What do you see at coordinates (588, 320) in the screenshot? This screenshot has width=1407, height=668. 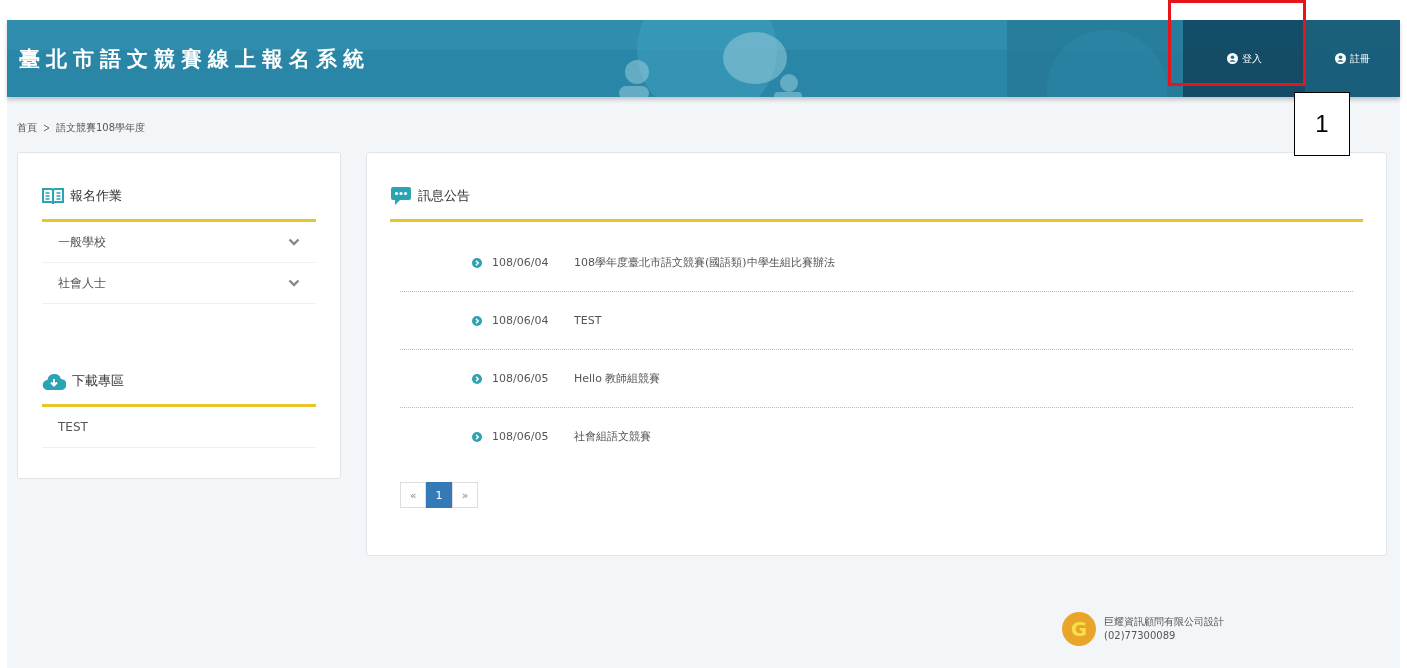 I see `news-link: TEST` at bounding box center [588, 320].